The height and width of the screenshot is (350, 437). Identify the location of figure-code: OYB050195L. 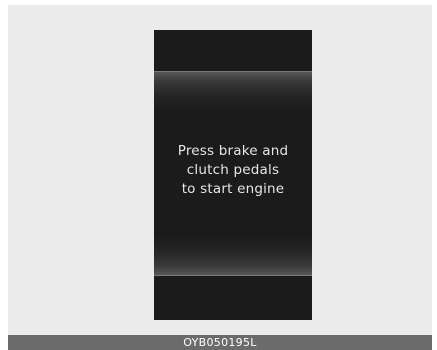
(220, 342).